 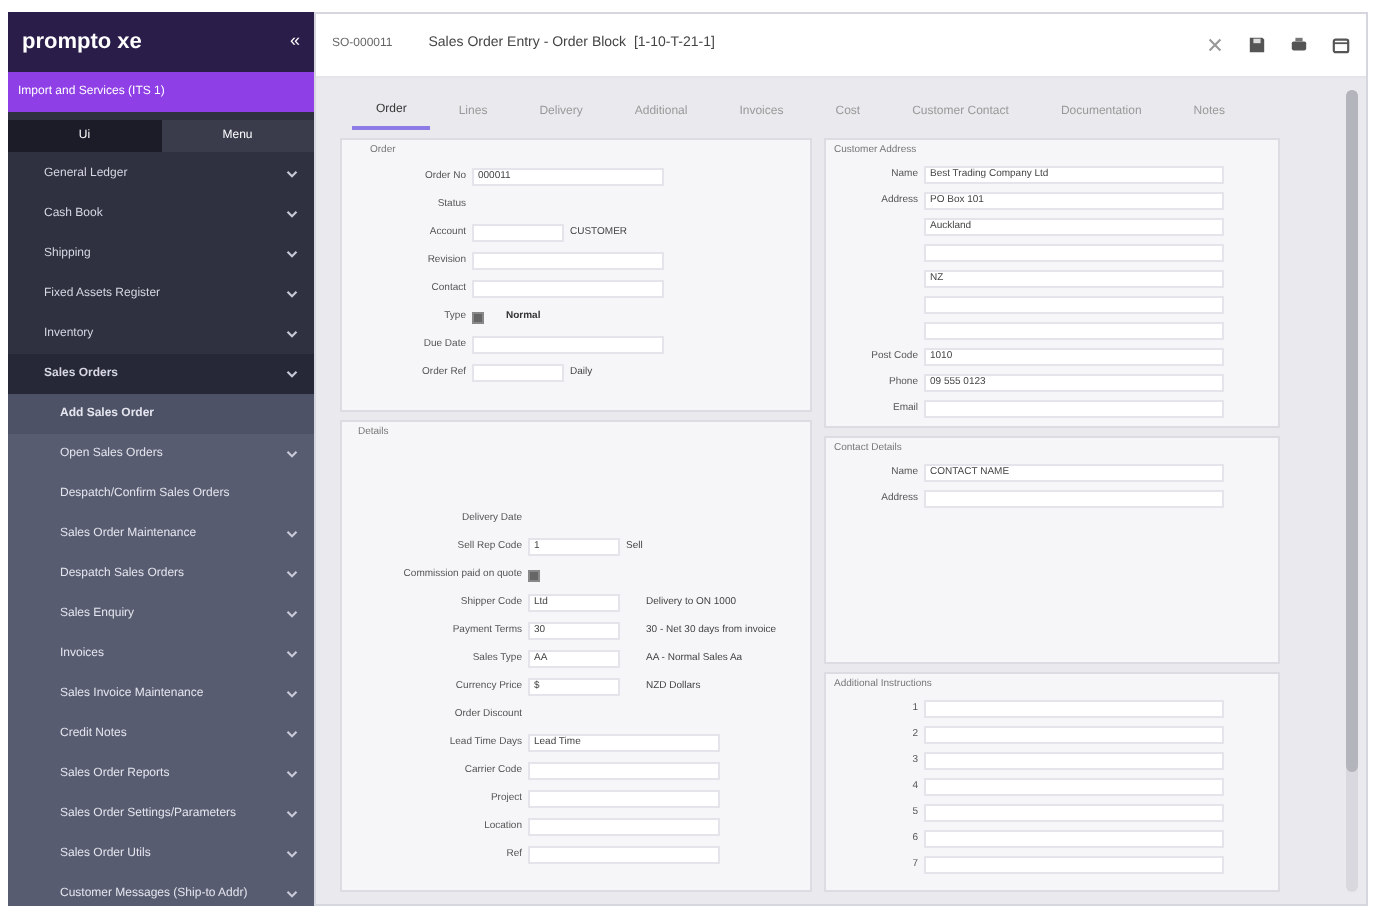 What do you see at coordinates (1215, 45) in the screenshot?
I see `close-icon` at bounding box center [1215, 45].